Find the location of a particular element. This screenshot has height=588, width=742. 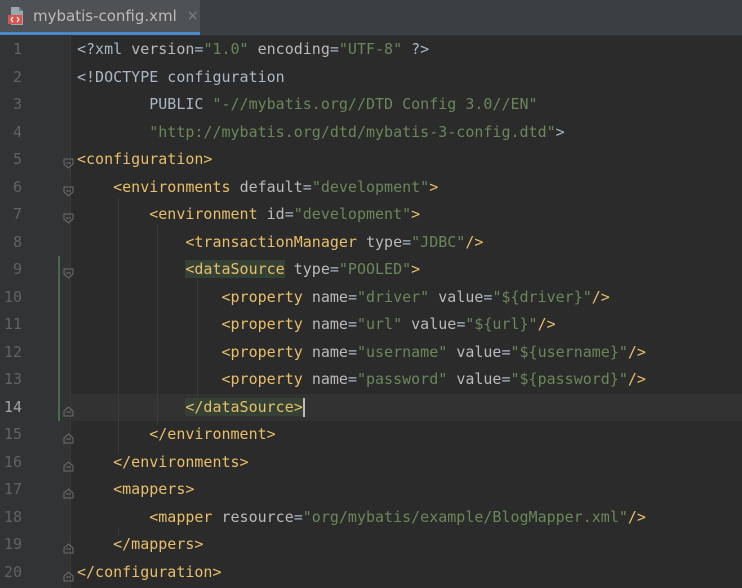

line-number: 19 is located at coordinates (12, 544).